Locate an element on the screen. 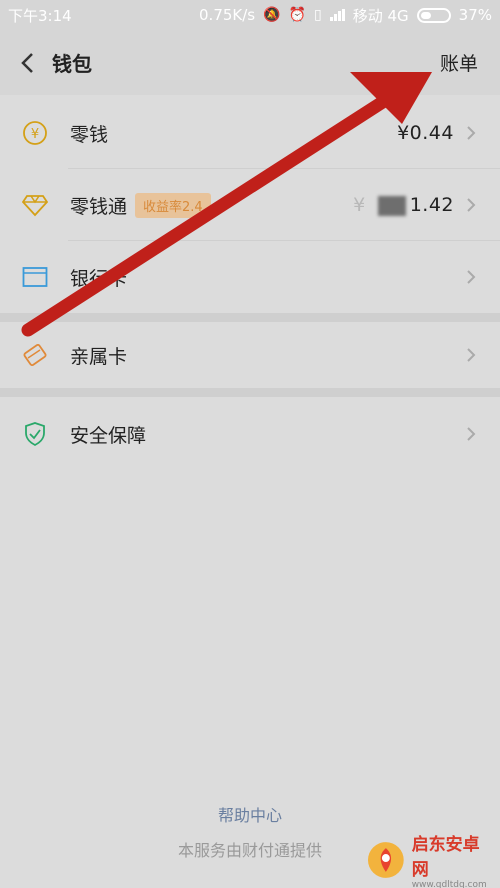 This screenshot has height=888, width=500. blurred-value is located at coordinates (391, 205).